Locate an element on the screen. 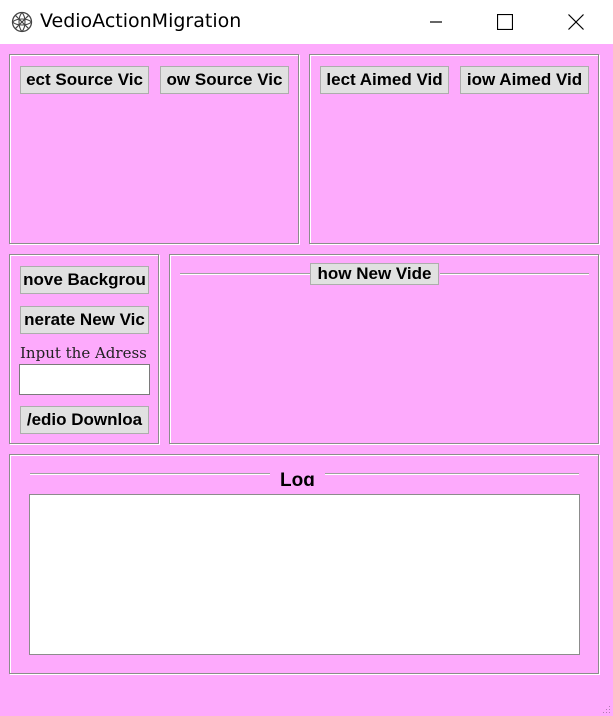 The image size is (613, 716). address-input is located at coordinates (84, 379).